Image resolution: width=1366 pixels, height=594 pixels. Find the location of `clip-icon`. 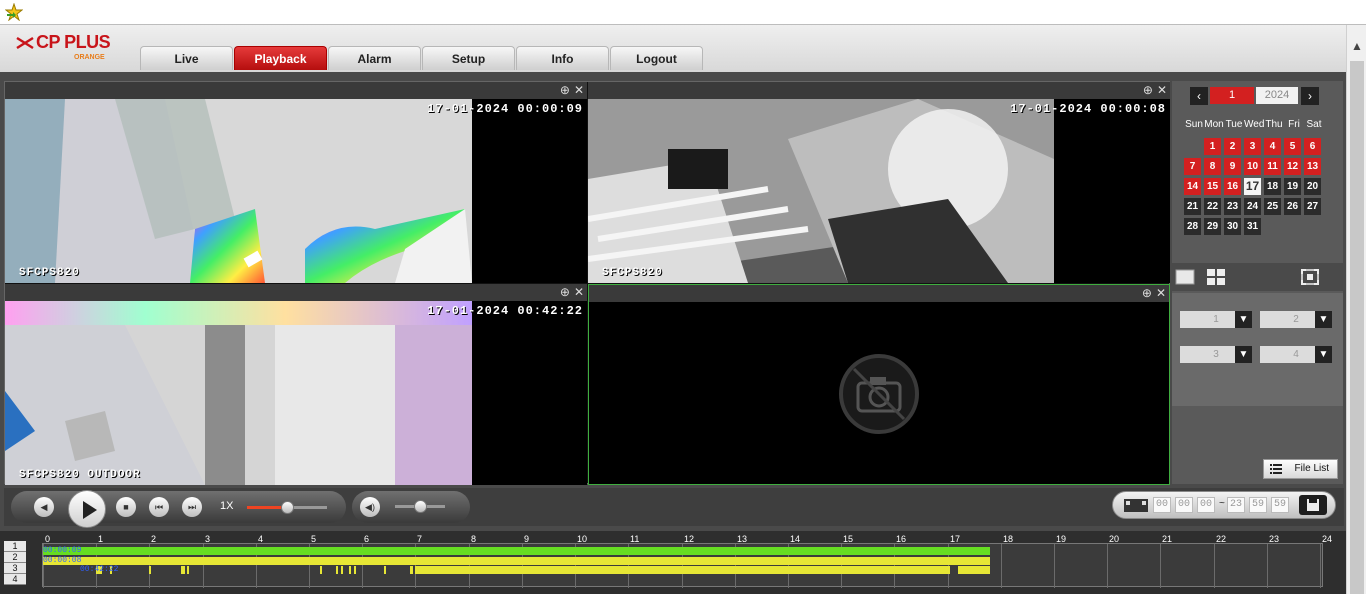

clip-icon is located at coordinates (1136, 505).